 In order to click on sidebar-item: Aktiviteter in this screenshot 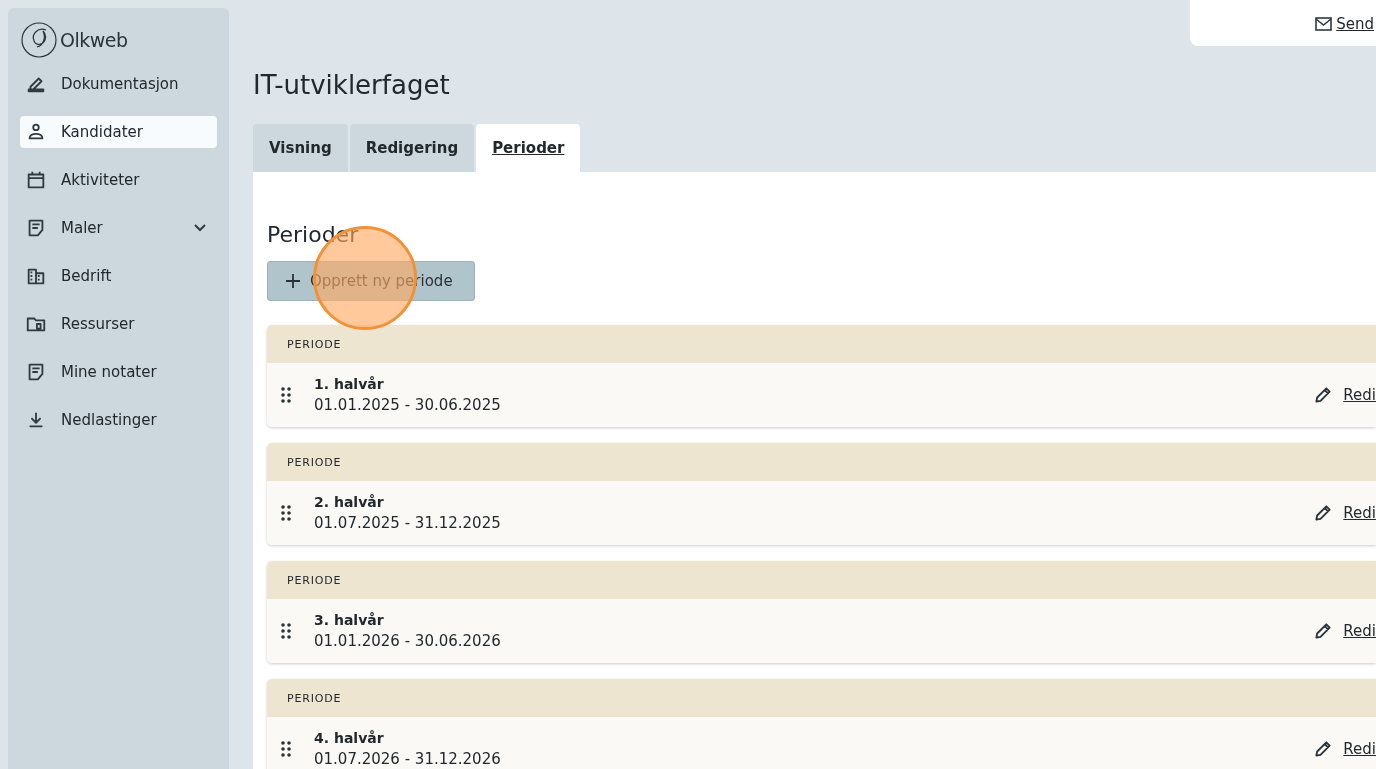, I will do `click(118, 180)`.